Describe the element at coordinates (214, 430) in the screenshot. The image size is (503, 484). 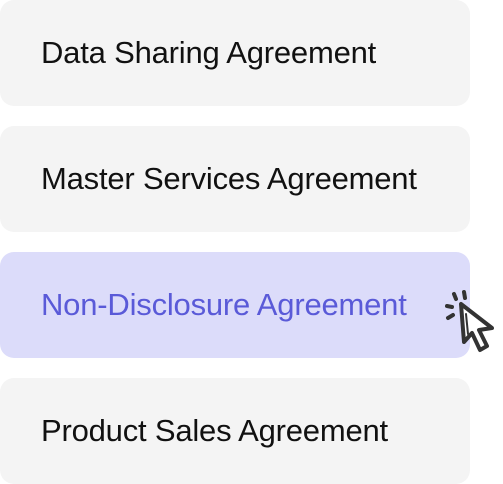
I see `agreement-item-label: Product Sales Agreement` at that location.